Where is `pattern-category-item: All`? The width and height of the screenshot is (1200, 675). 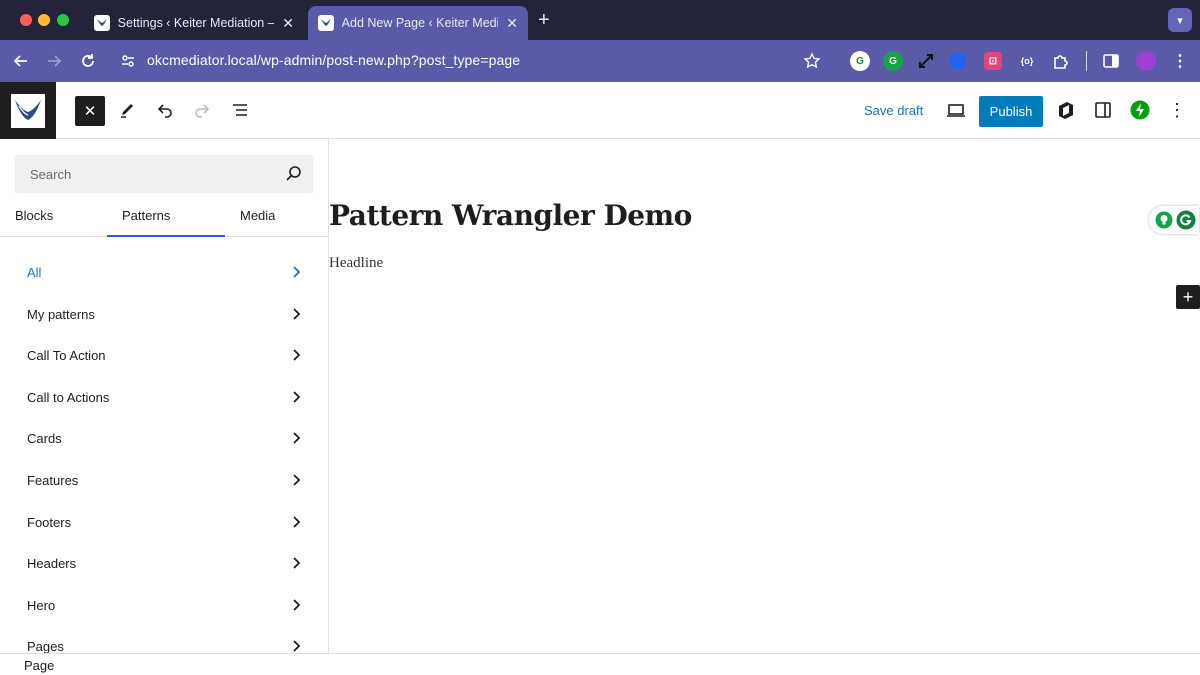 pattern-category-item: All is located at coordinates (164, 272).